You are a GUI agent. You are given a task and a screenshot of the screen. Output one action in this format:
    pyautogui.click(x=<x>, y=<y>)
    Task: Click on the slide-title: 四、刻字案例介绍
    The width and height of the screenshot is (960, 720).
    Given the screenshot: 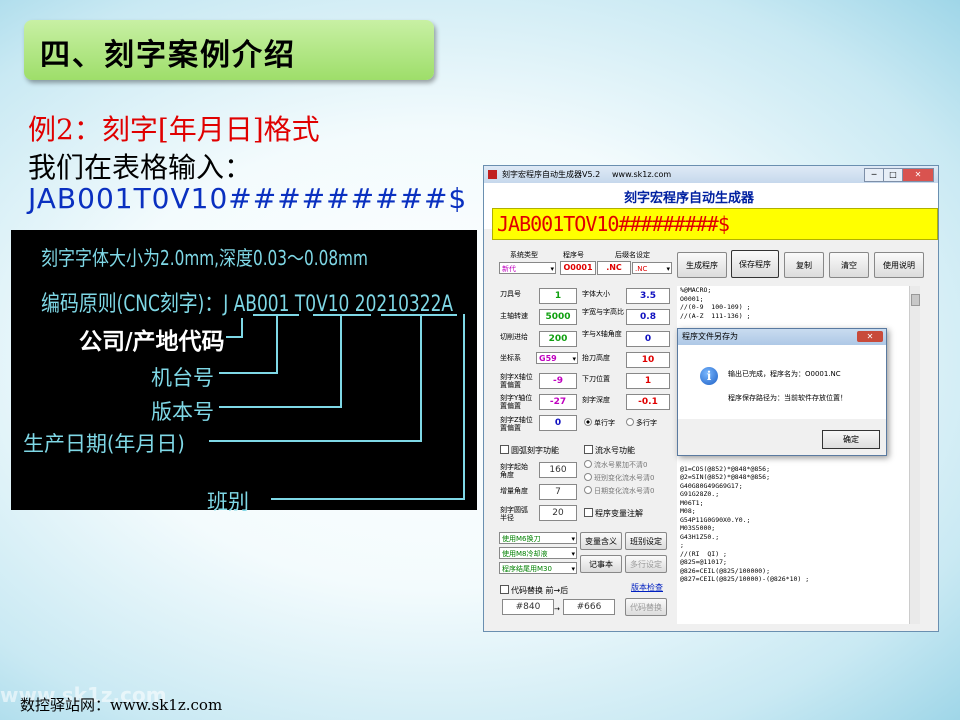 What is the action you would take?
    pyautogui.click(x=168, y=55)
    